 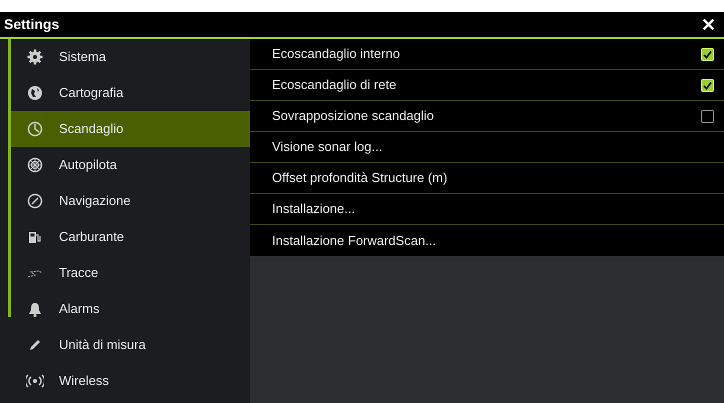 What do you see at coordinates (35, 345) in the screenshot?
I see `pencil-icon` at bounding box center [35, 345].